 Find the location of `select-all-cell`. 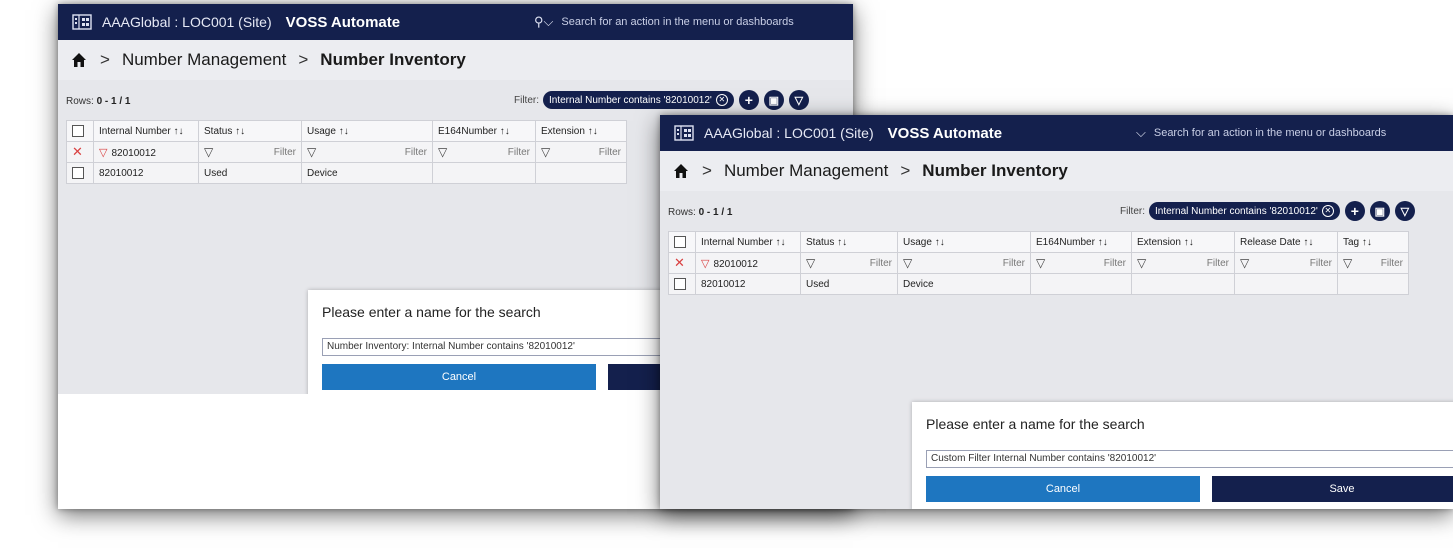

select-all-cell is located at coordinates (682, 242).